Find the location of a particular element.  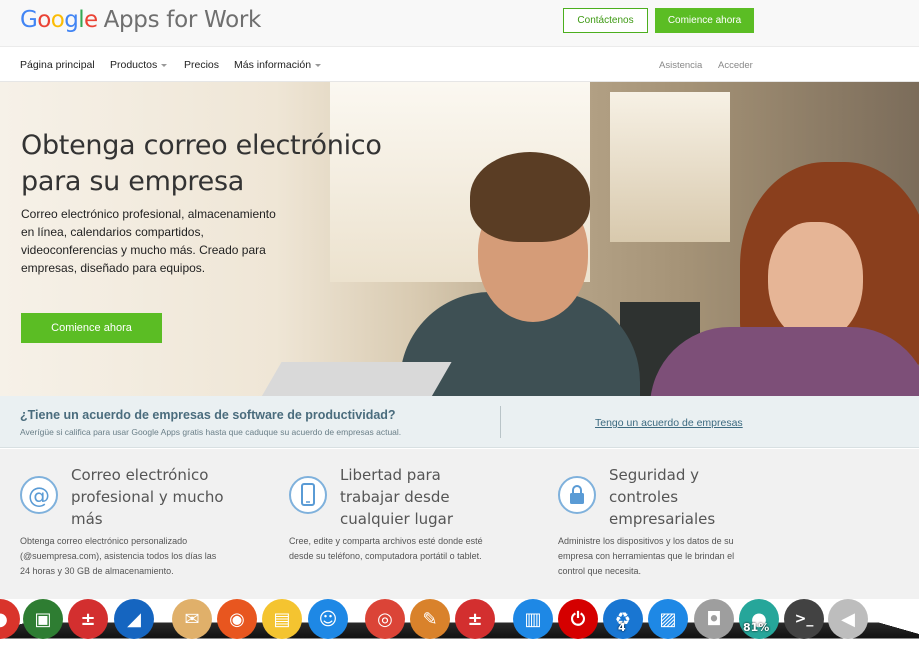

desktop-dock: ●▣±◢✉◉▤☺◎✎±▥⏻♻▨◘●>_◀481% is located at coordinates (459, 625).